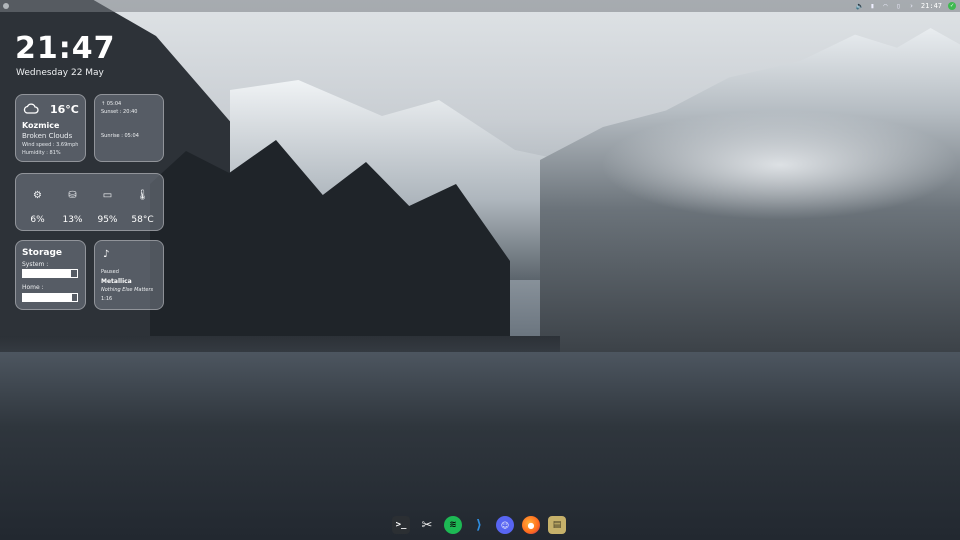 This screenshot has width=960, height=540. Describe the element at coordinates (60, 73) in the screenshot. I see `desktop-date: Wednesday 22 May` at that location.